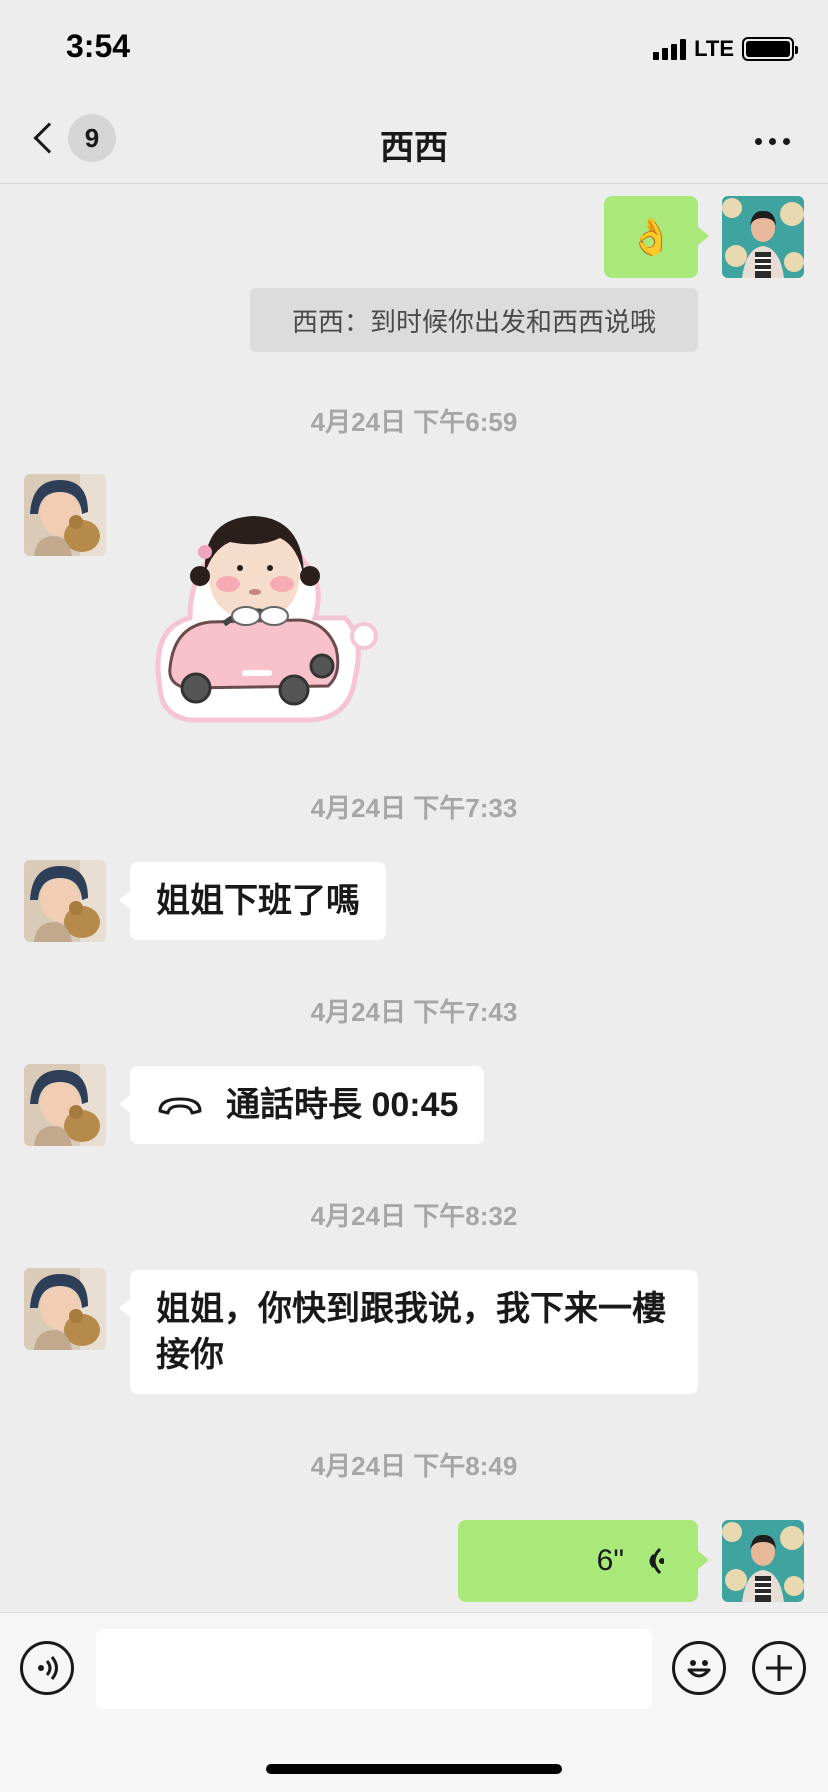 This screenshot has width=828, height=1792. What do you see at coordinates (670, 49) in the screenshot?
I see `signal-icon` at bounding box center [670, 49].